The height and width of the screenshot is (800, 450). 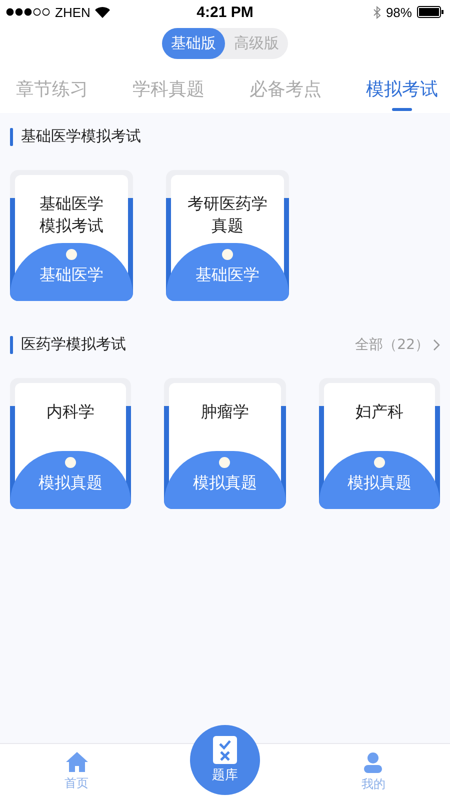 I want to click on checklist-icon, so click(x=224, y=750).